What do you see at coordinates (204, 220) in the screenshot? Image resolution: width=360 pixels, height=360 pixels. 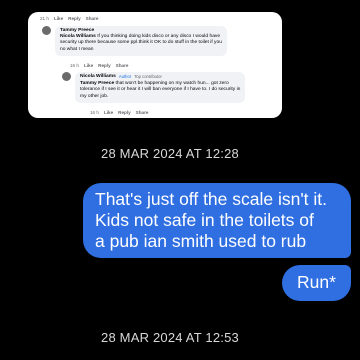 I see `message-line: Kids not safe in the toilets of` at bounding box center [204, 220].